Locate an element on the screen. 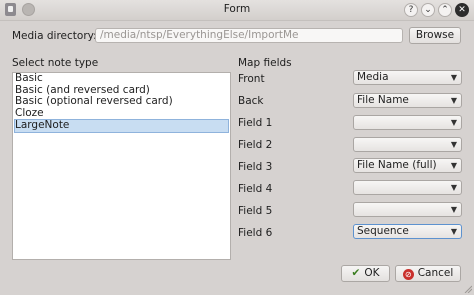 The height and width of the screenshot is (295, 474). field-6-select: Sequence ▼ is located at coordinates (407, 231).